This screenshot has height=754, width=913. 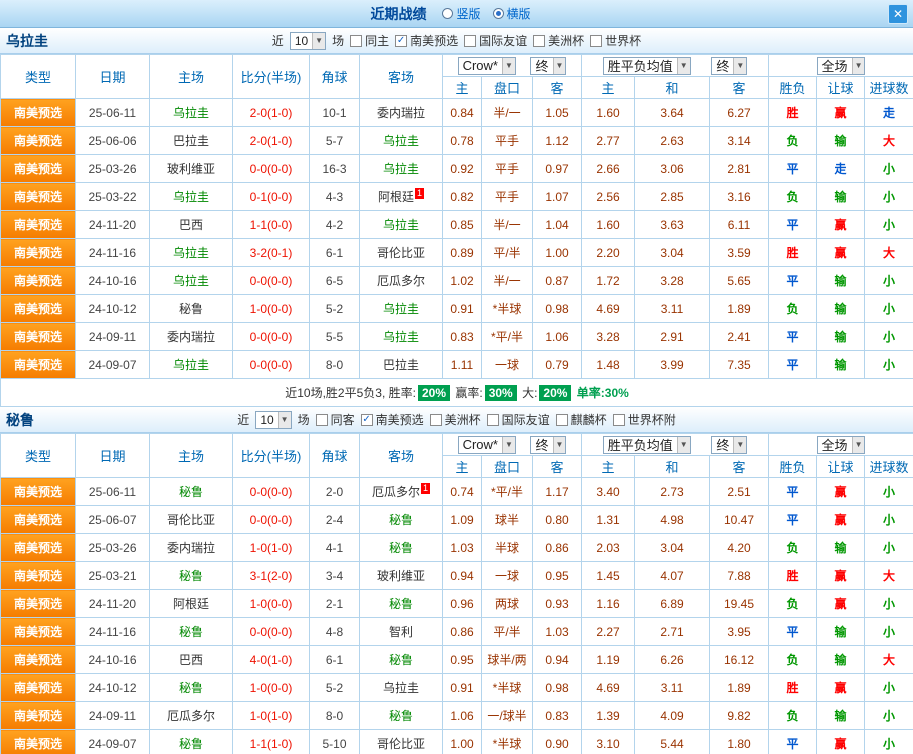 What do you see at coordinates (271, 76) in the screenshot?
I see `col-score: 比分(半场)` at bounding box center [271, 76].